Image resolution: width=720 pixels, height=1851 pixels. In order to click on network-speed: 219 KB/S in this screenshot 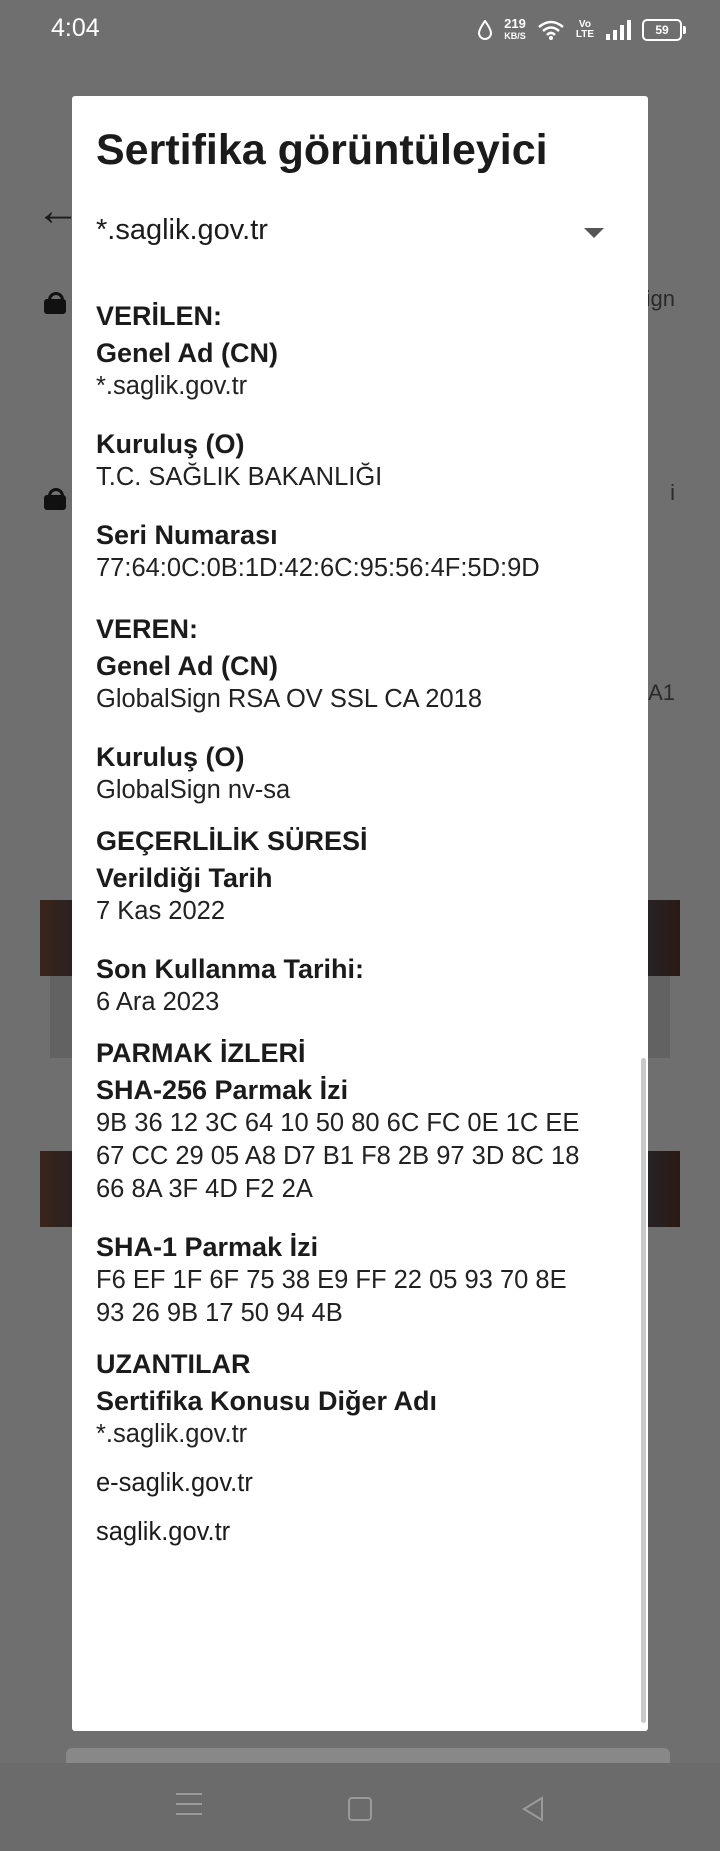, I will do `click(515, 29)`.